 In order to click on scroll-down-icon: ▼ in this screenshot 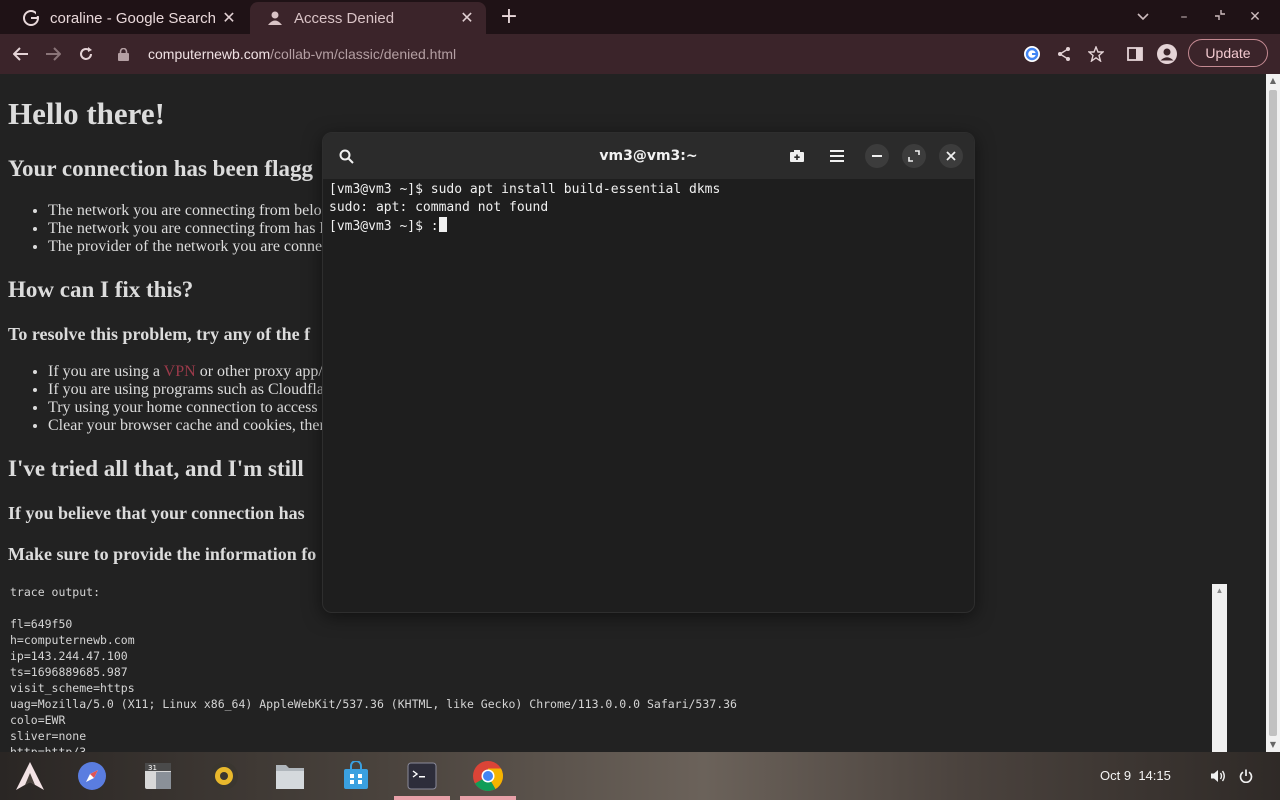, I will do `click(1273, 745)`.